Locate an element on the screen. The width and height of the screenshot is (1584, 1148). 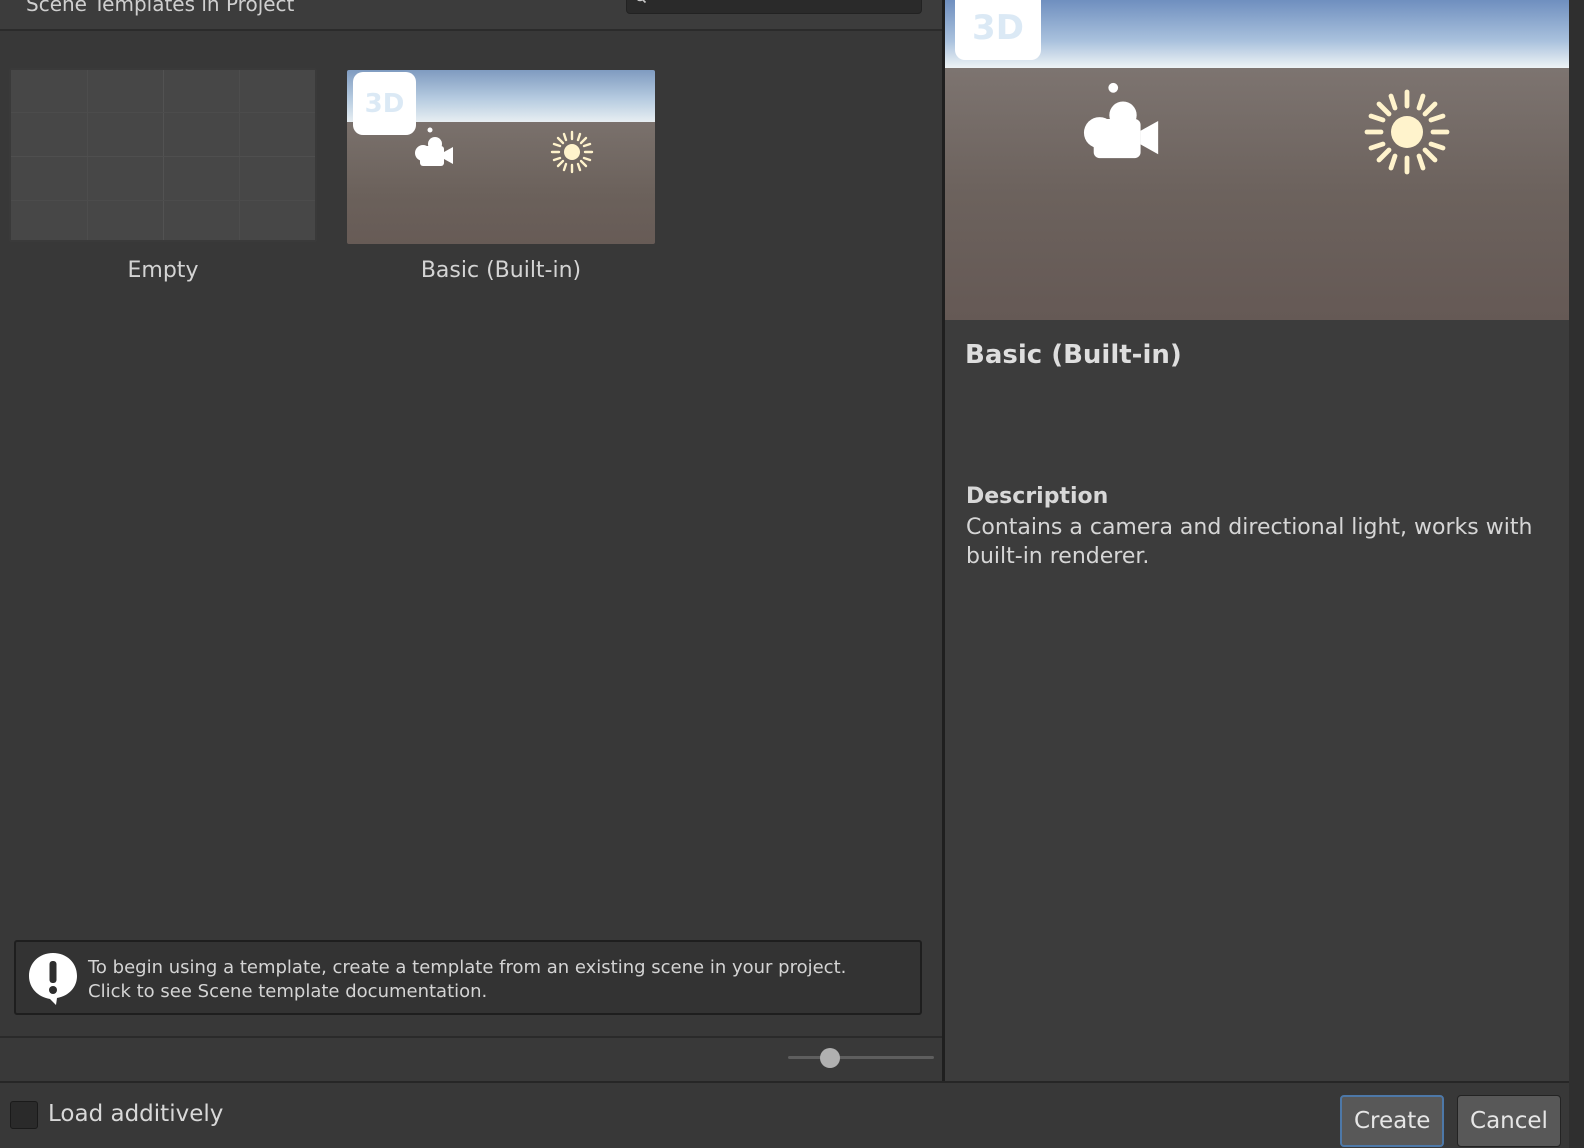
thumbnail-size-slider-track is located at coordinates (861, 1057).